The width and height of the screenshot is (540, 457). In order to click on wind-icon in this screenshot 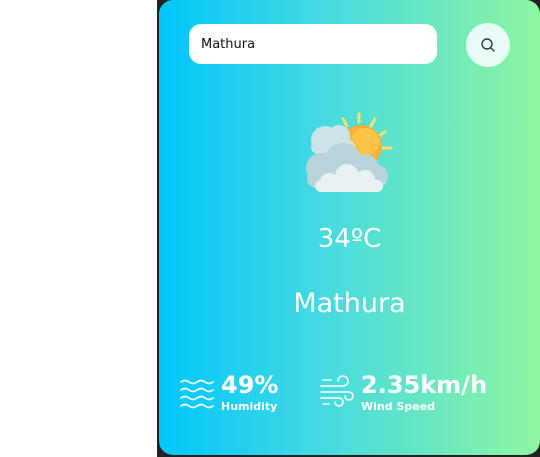, I will do `click(337, 391)`.